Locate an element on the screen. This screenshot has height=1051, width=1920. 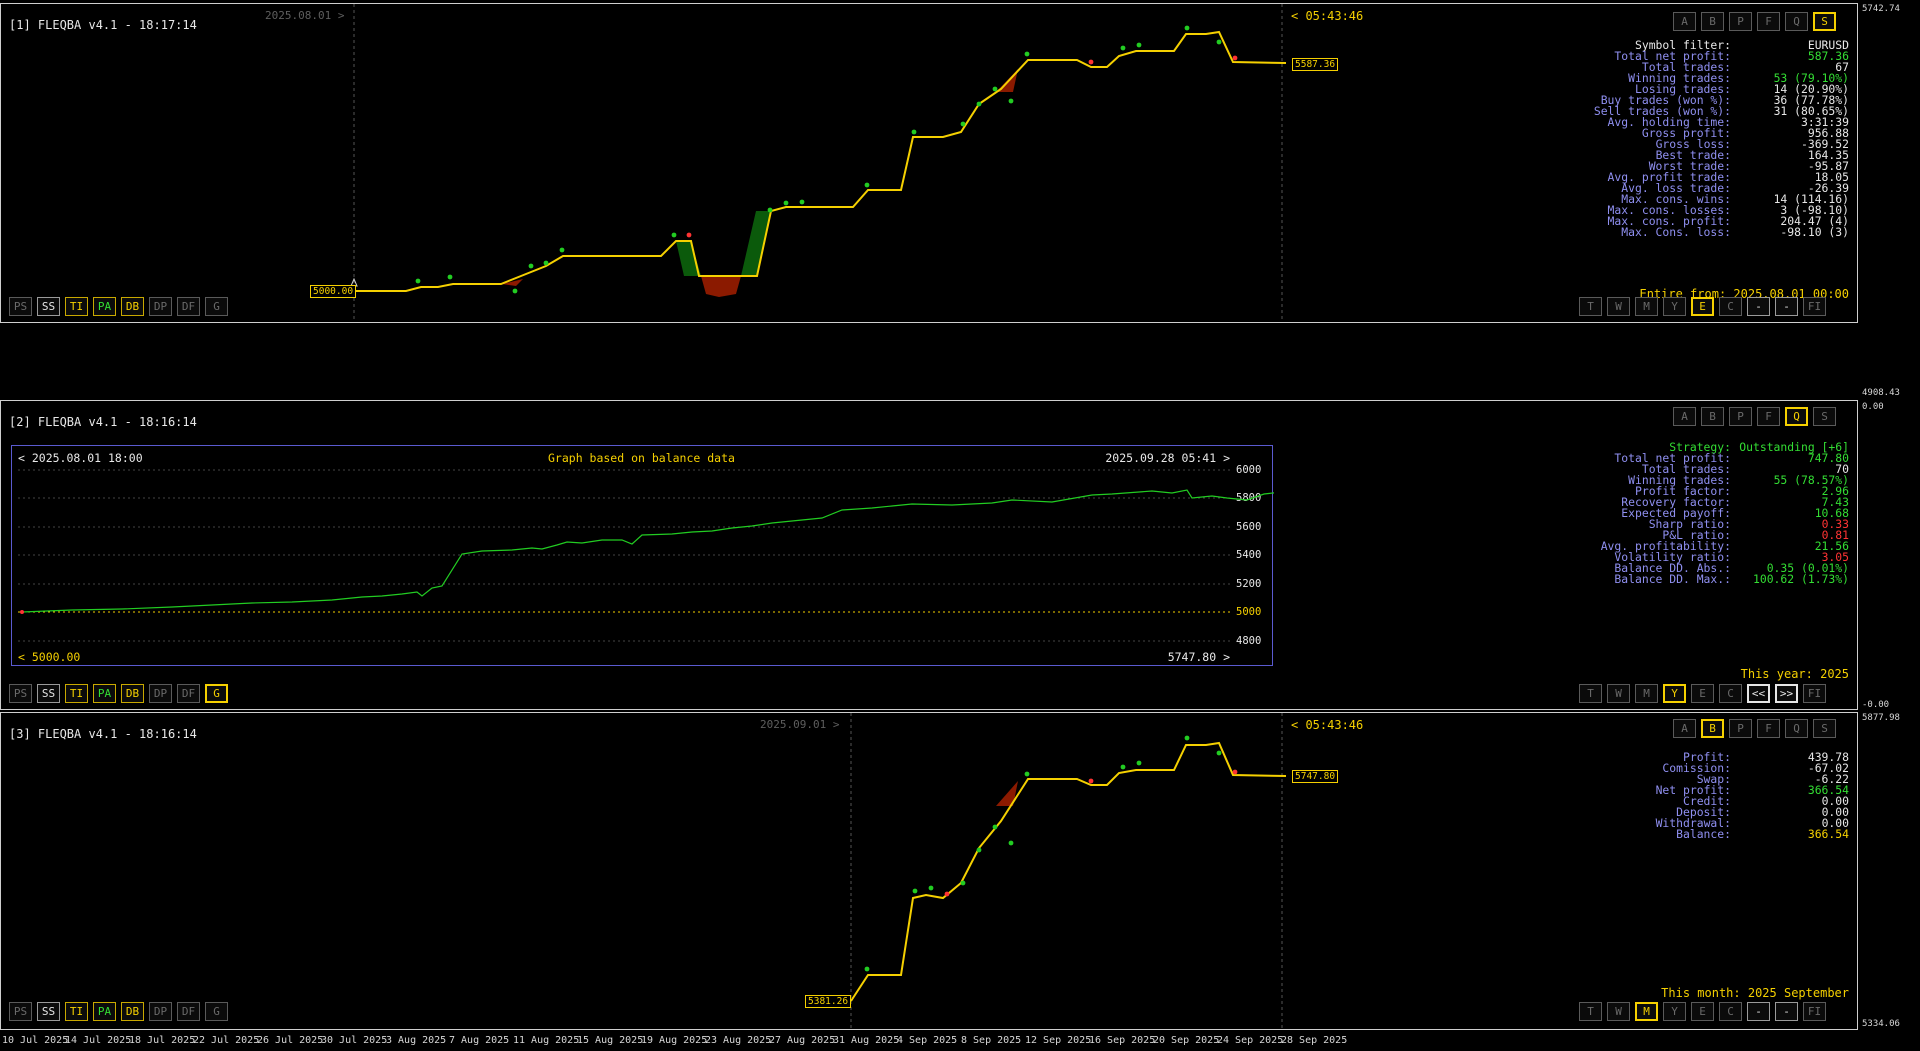
grid-lines is located at coordinates (624, 555).